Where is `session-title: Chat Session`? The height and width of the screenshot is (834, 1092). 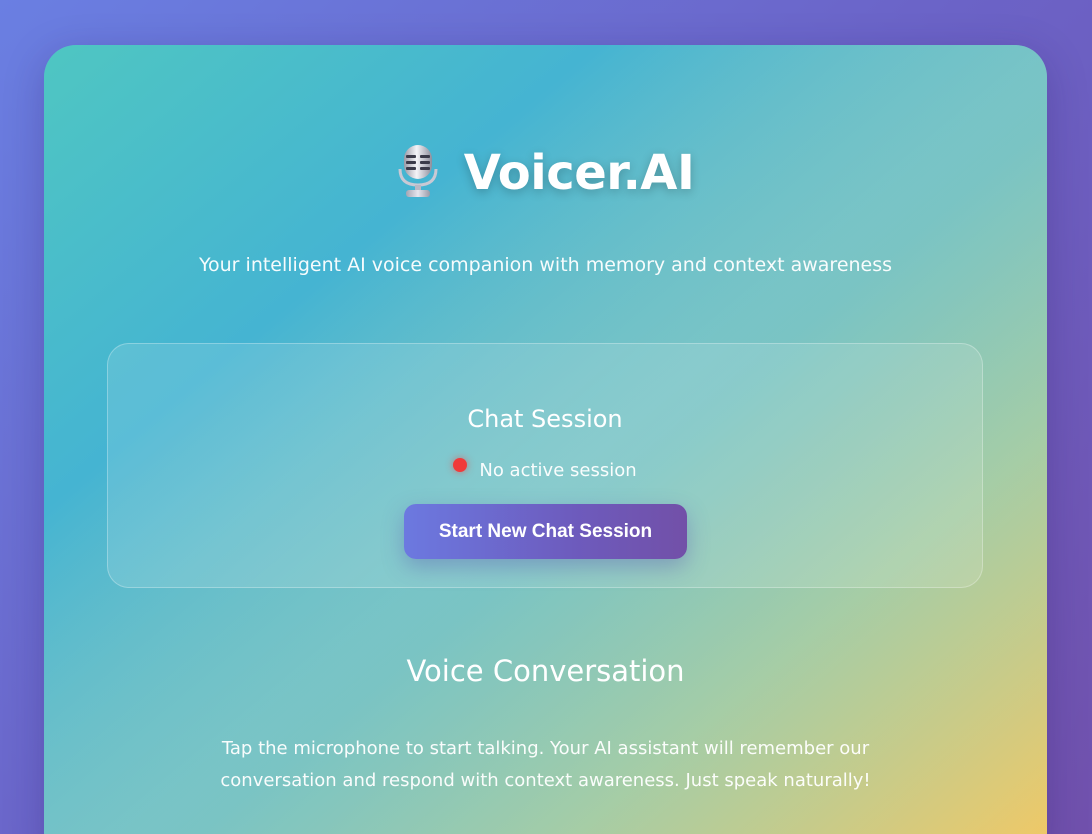 session-title: Chat Session is located at coordinates (545, 419).